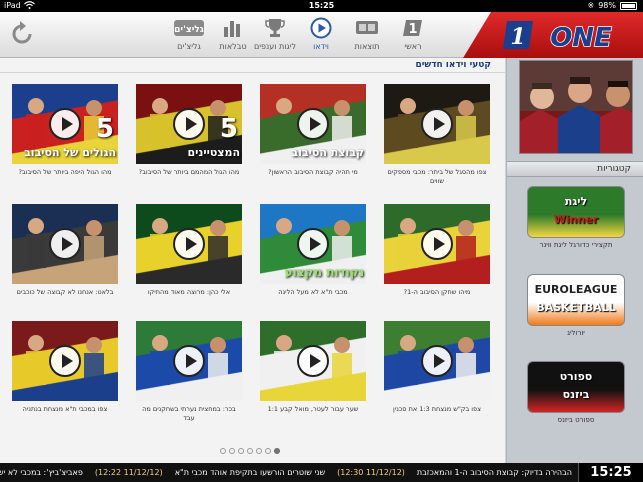 This screenshot has height=482, width=643. I want to click on nav-results: תוצאות, so click(367, 36).